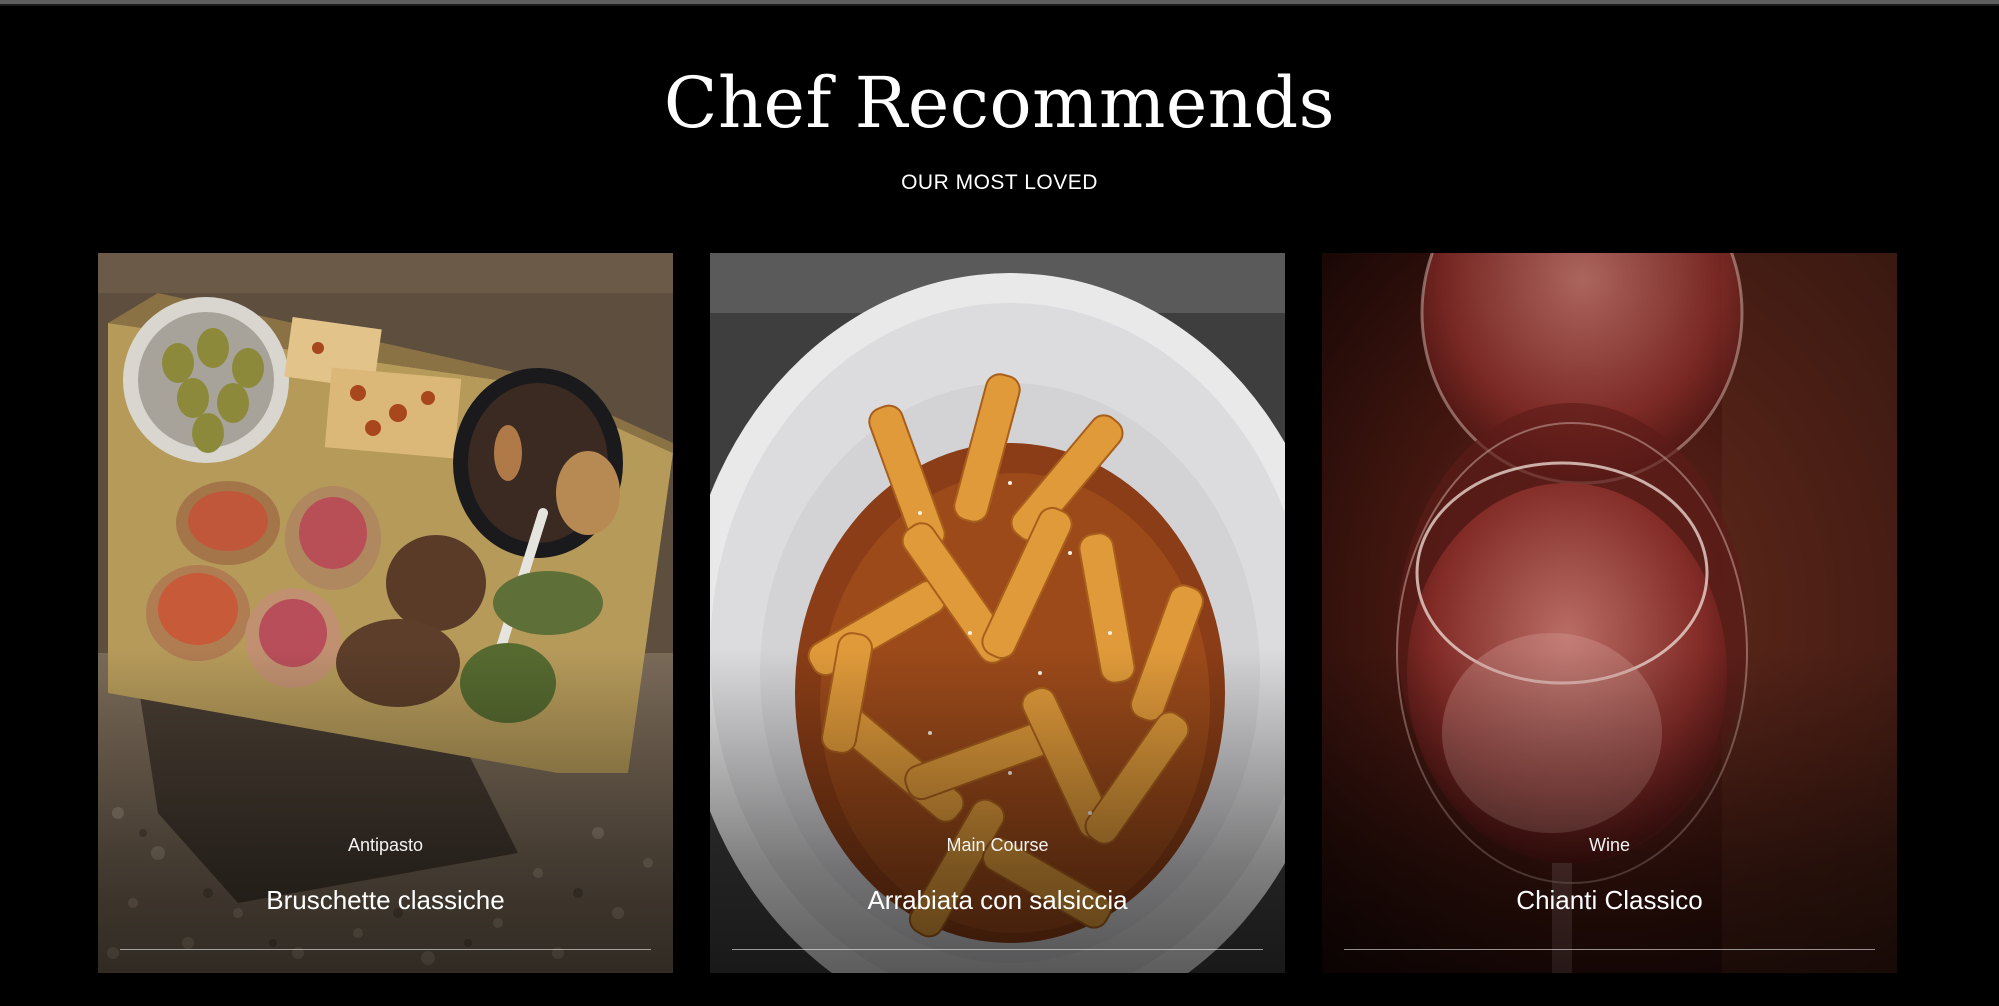 The height and width of the screenshot is (1006, 1999). Describe the element at coordinates (999, 182) in the screenshot. I see `section-subtitle: OUR MOST LOVED` at that location.